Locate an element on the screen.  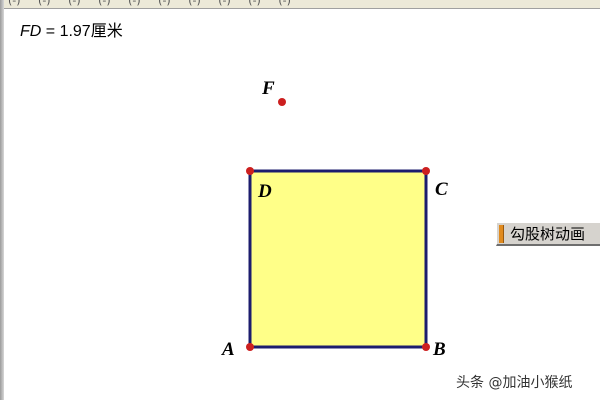
animation-button-label: 勾股树动画 is located at coordinates (548, 234).